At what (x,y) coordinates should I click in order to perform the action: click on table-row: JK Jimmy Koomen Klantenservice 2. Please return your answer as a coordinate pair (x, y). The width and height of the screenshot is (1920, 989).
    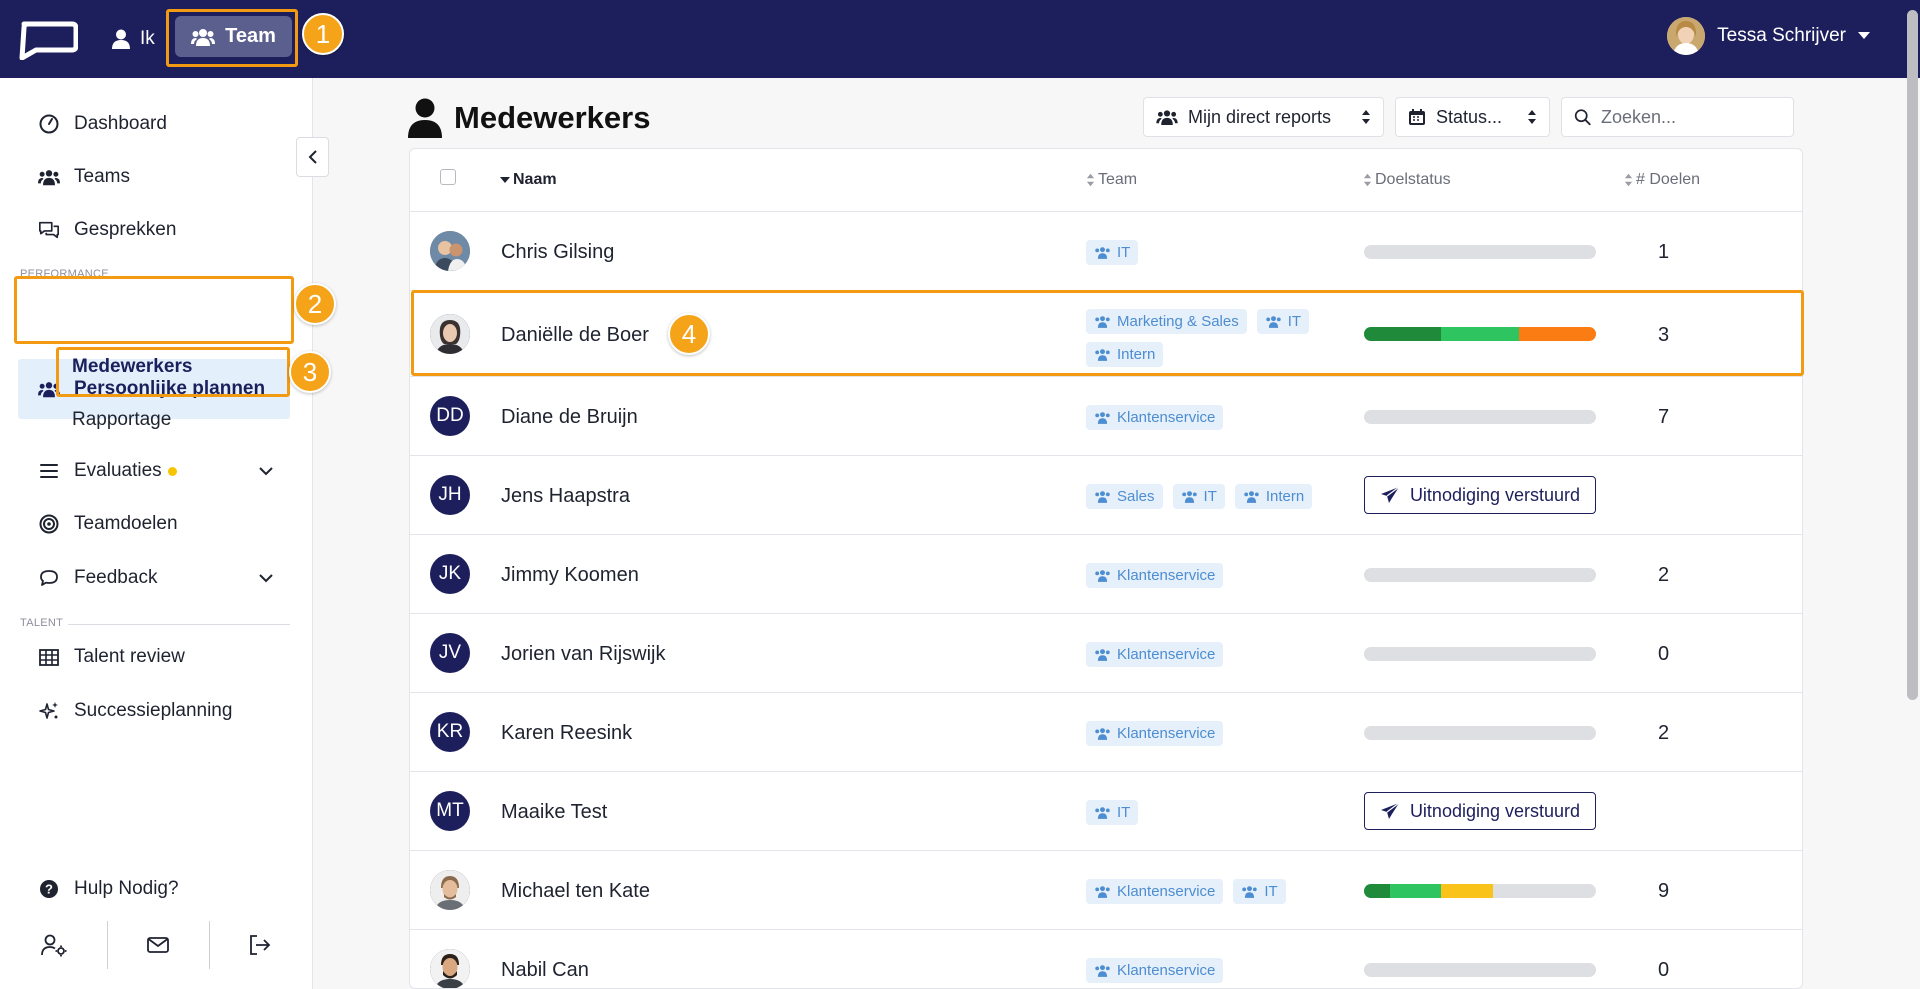
    Looking at the image, I should click on (1106, 574).